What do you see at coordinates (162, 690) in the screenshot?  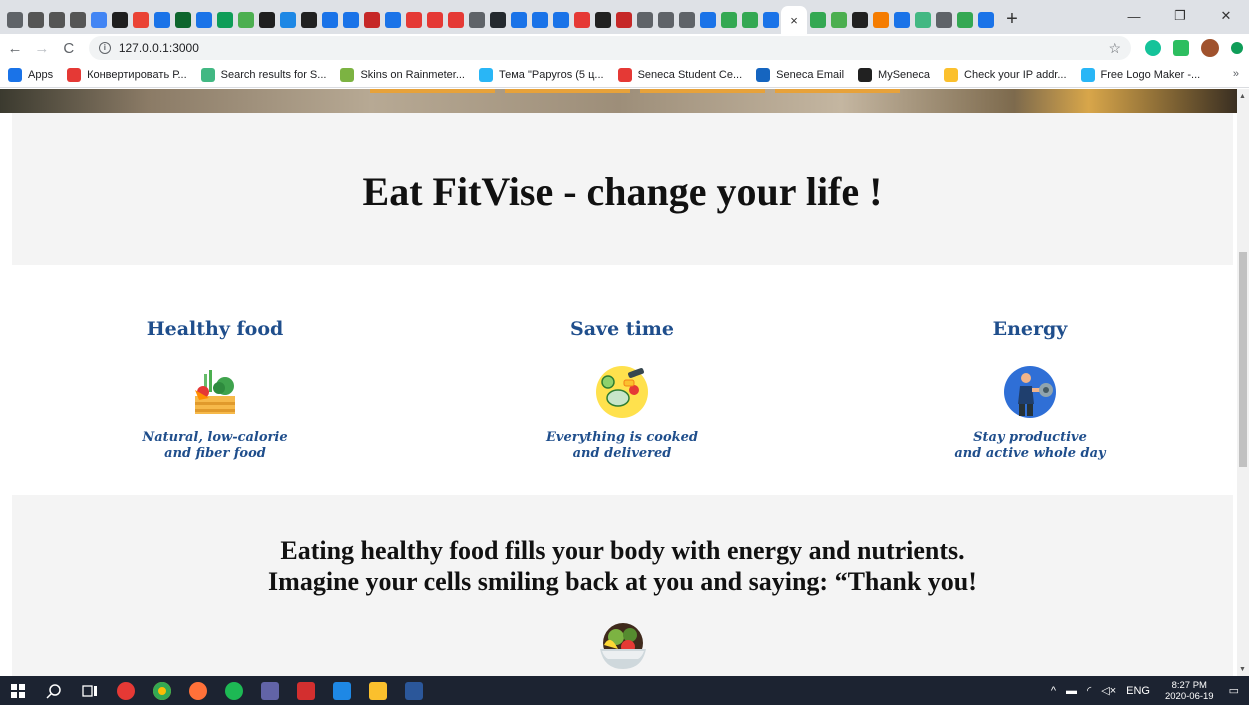 I see `chrome-icon` at bounding box center [162, 690].